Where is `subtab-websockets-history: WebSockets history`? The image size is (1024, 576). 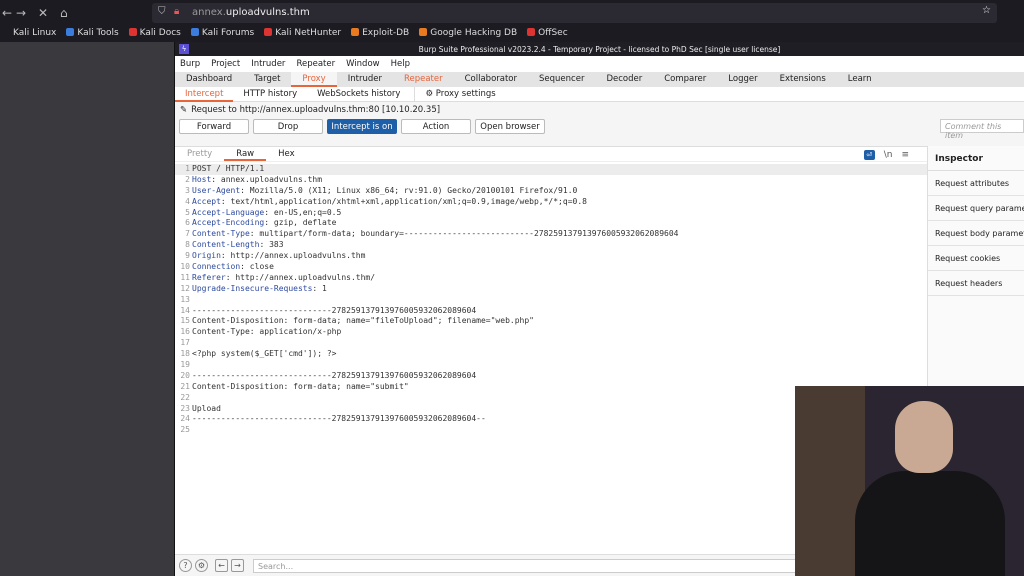
subtab-websockets-history: WebSockets history is located at coordinates (358, 94).